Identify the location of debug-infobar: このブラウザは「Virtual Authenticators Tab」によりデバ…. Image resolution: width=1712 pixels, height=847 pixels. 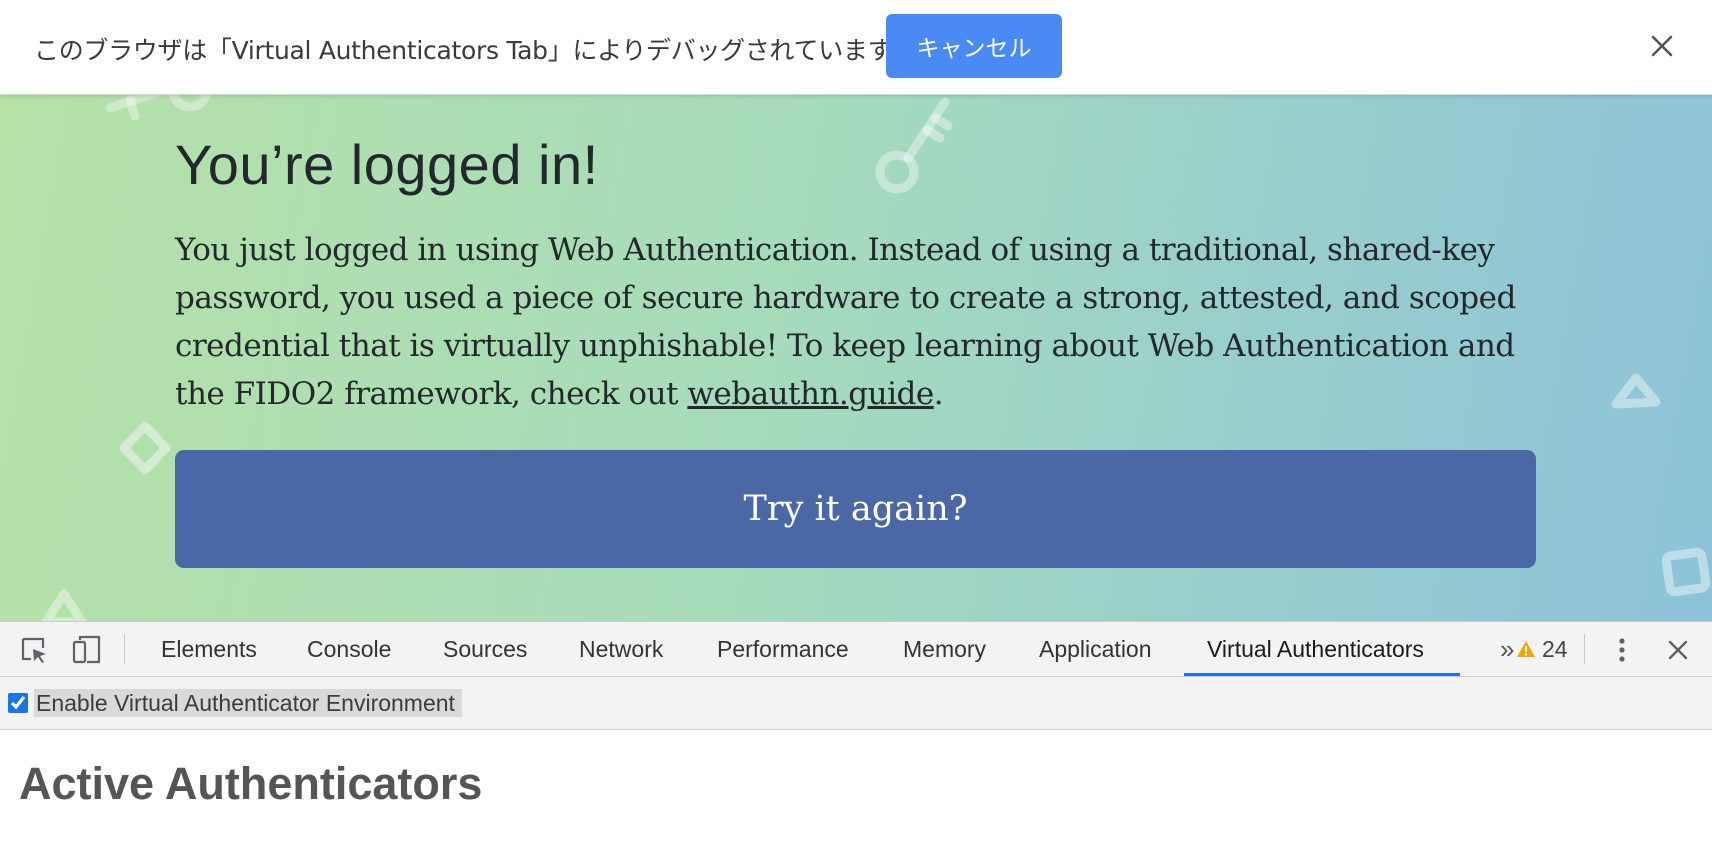
(856, 47).